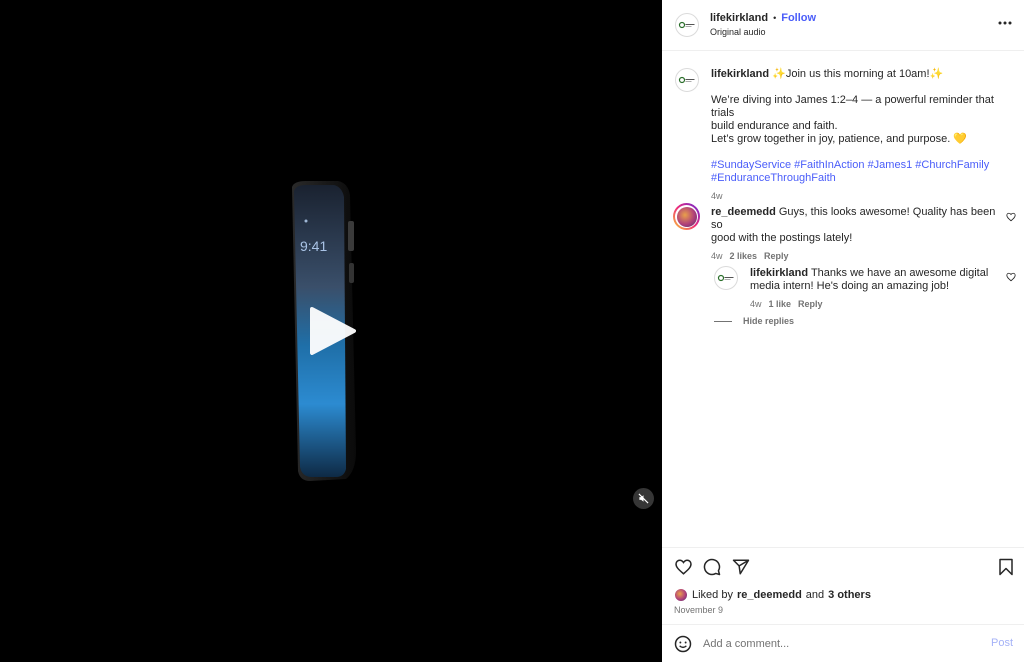  Describe the element at coordinates (815, 595) in the screenshot. I see `likes-middle: and` at that location.